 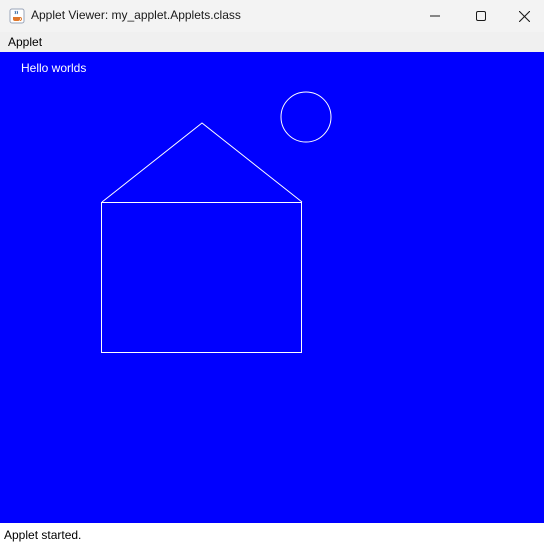 I want to click on maximize-icon, so click(x=481, y=16).